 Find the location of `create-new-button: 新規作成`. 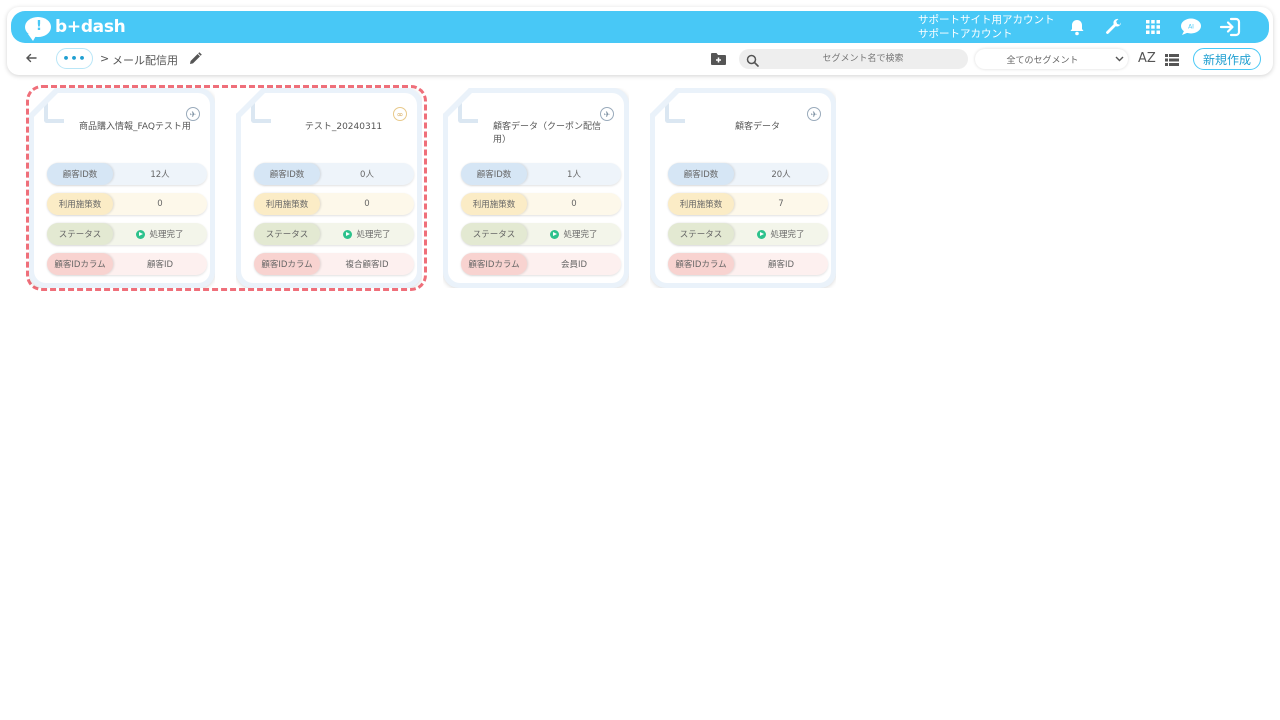

create-new-button: 新規作成 is located at coordinates (1227, 59).